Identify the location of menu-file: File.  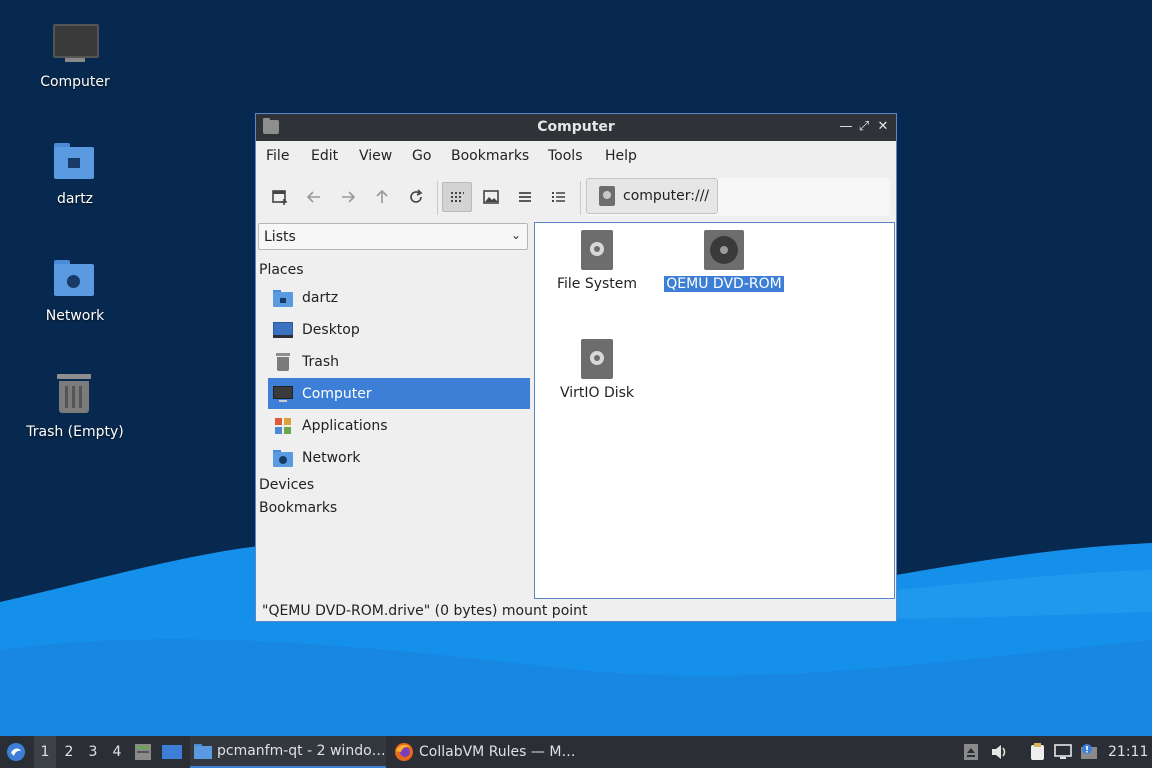
(277, 156).